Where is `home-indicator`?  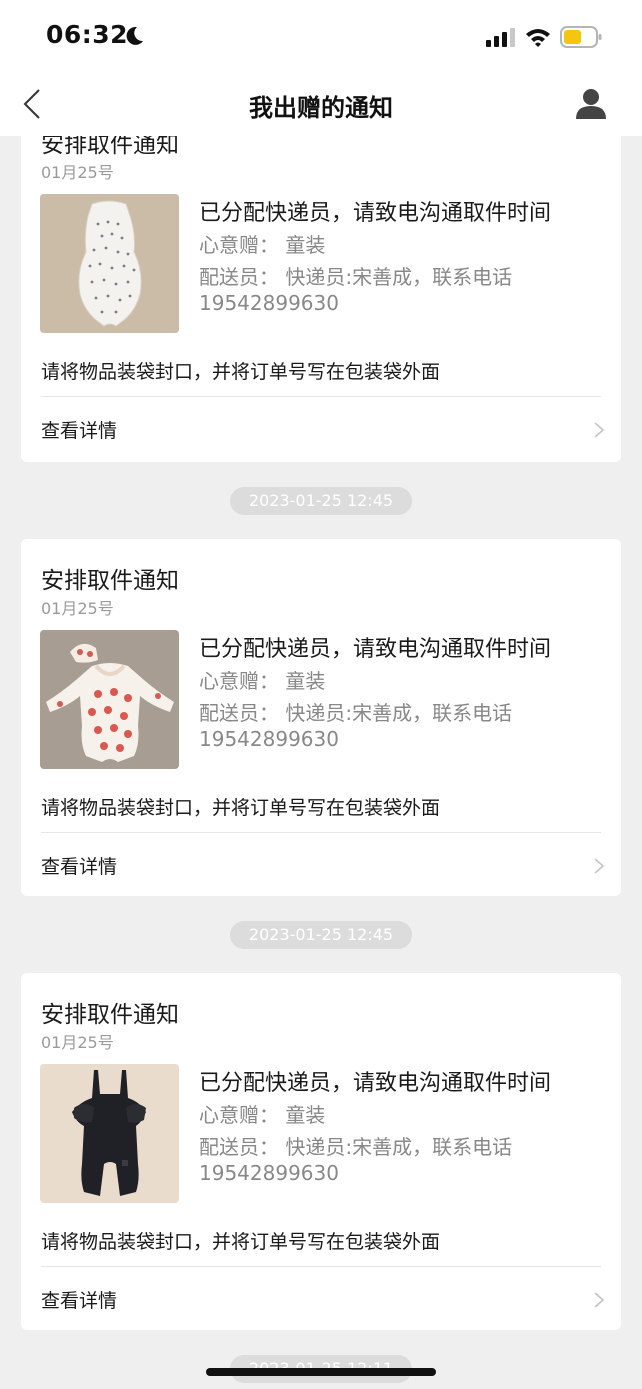
home-indicator is located at coordinates (321, 1372).